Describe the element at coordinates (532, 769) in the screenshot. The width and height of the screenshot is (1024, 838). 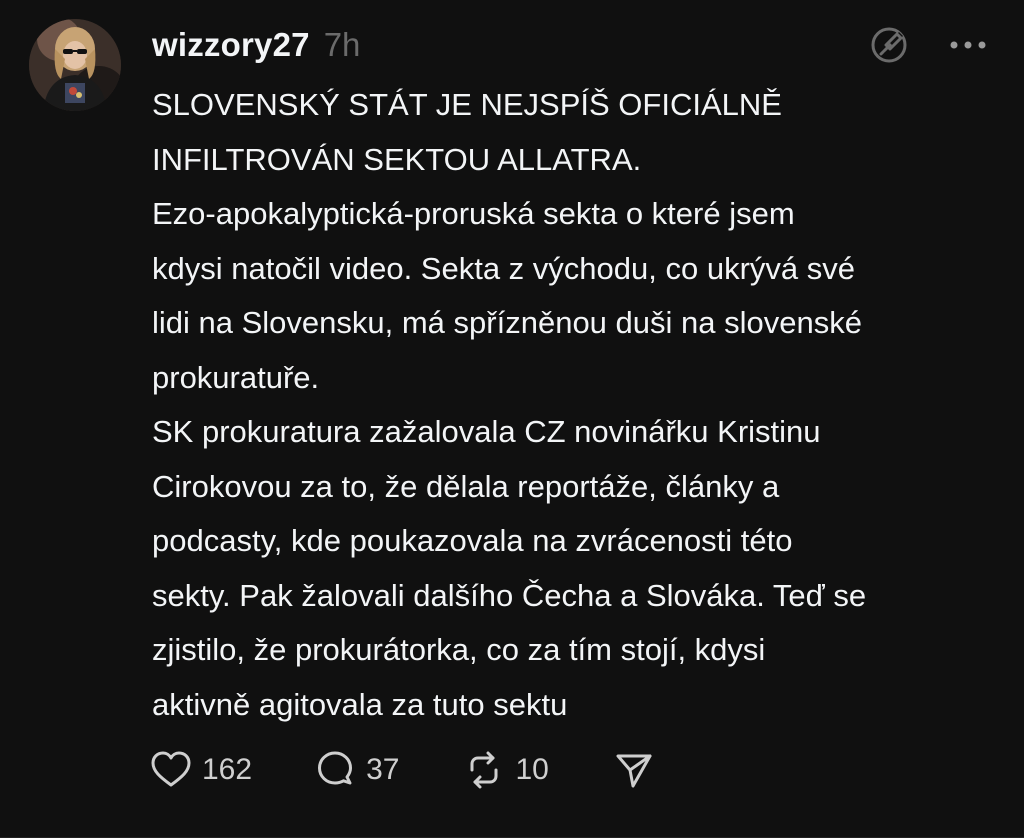
I see `repost-count: 10` at that location.